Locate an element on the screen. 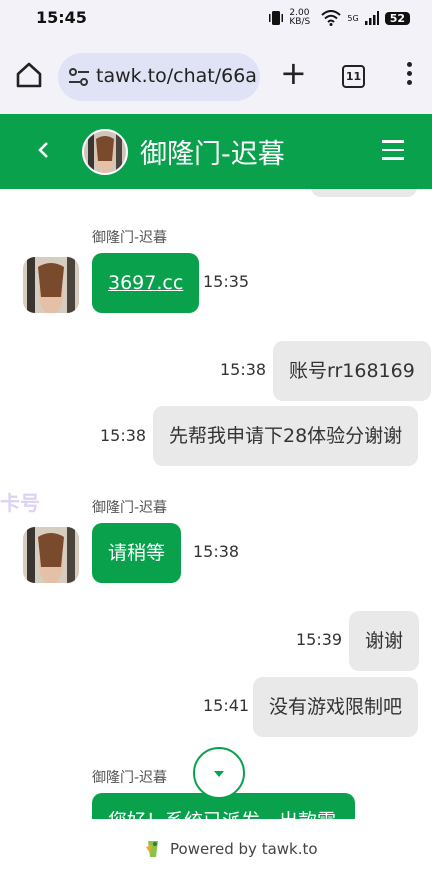 This screenshot has height=881, width=432. message-time: 15:35 is located at coordinates (226, 281).